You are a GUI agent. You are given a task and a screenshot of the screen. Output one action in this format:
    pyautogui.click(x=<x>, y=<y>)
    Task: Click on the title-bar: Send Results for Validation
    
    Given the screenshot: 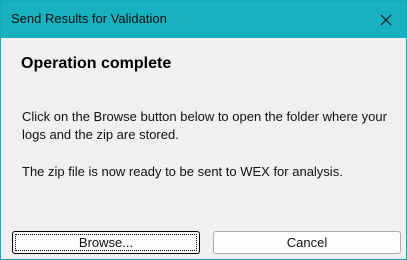 What is the action you would take?
    pyautogui.click(x=203, y=19)
    